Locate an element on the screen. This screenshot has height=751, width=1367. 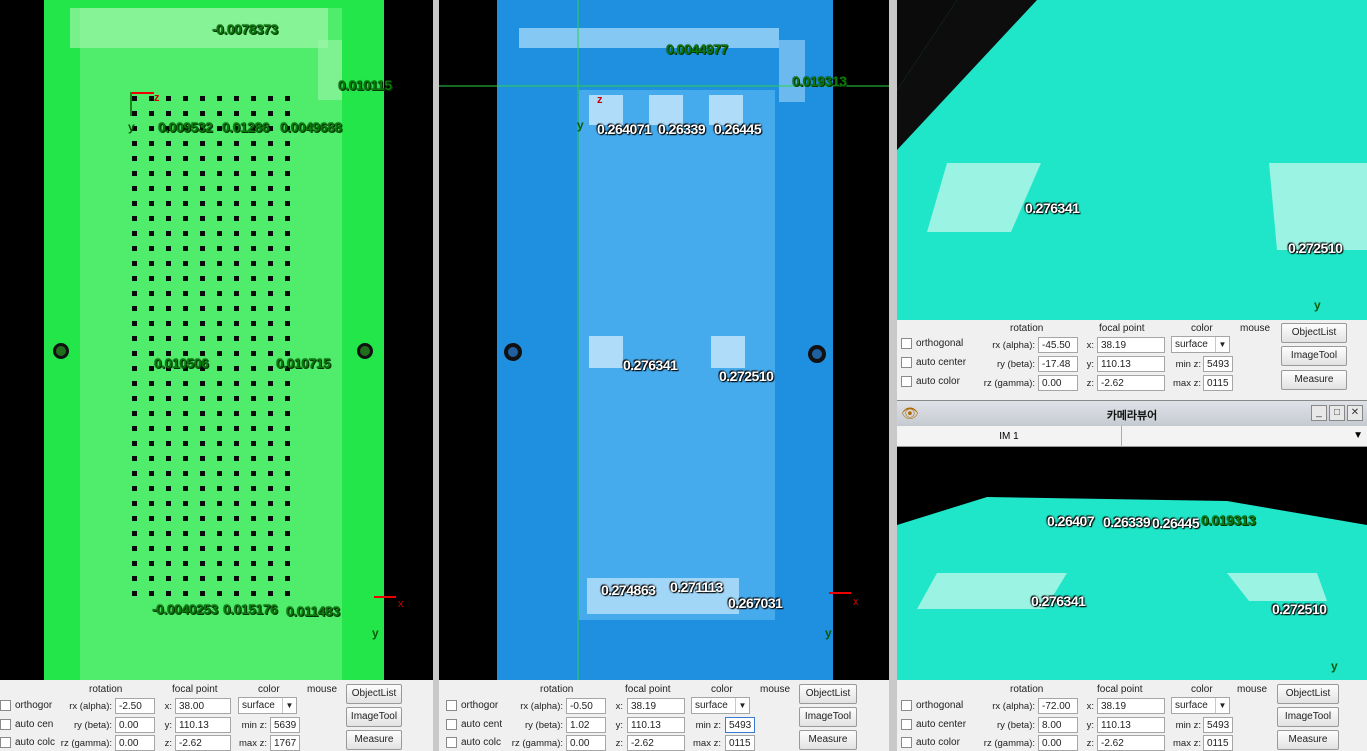
max-z-input: 1767 is located at coordinates (285, 743).